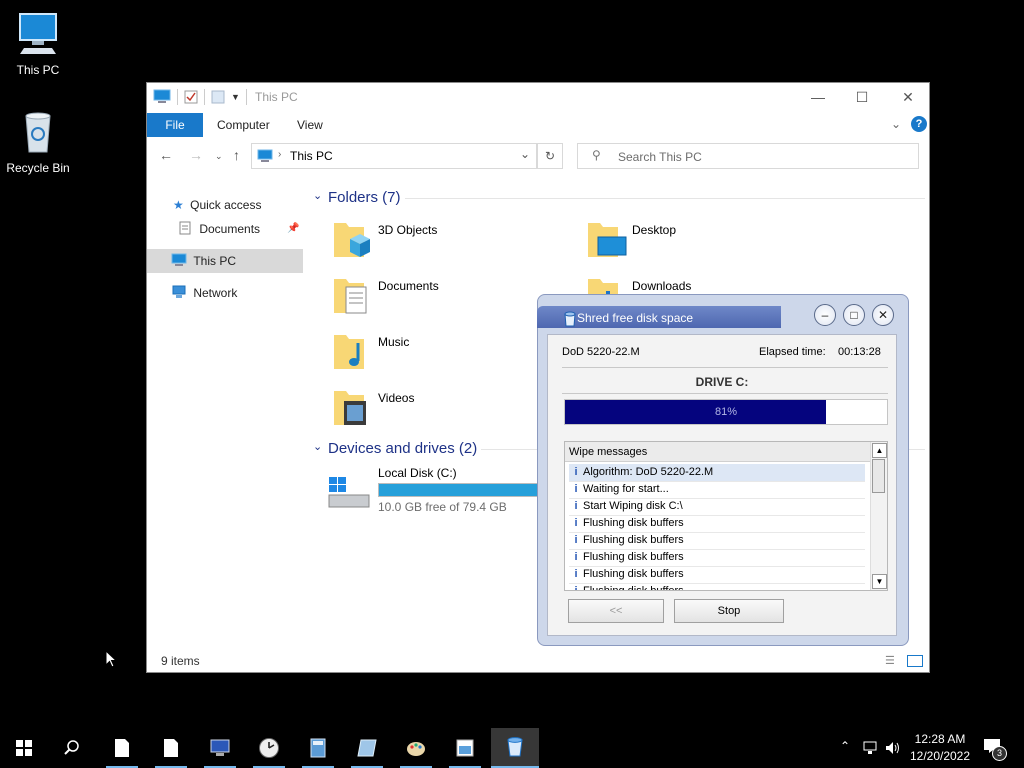 The height and width of the screenshot is (768, 1024). Describe the element at coordinates (908, 97) in the screenshot. I see `close-button: ✕` at that location.